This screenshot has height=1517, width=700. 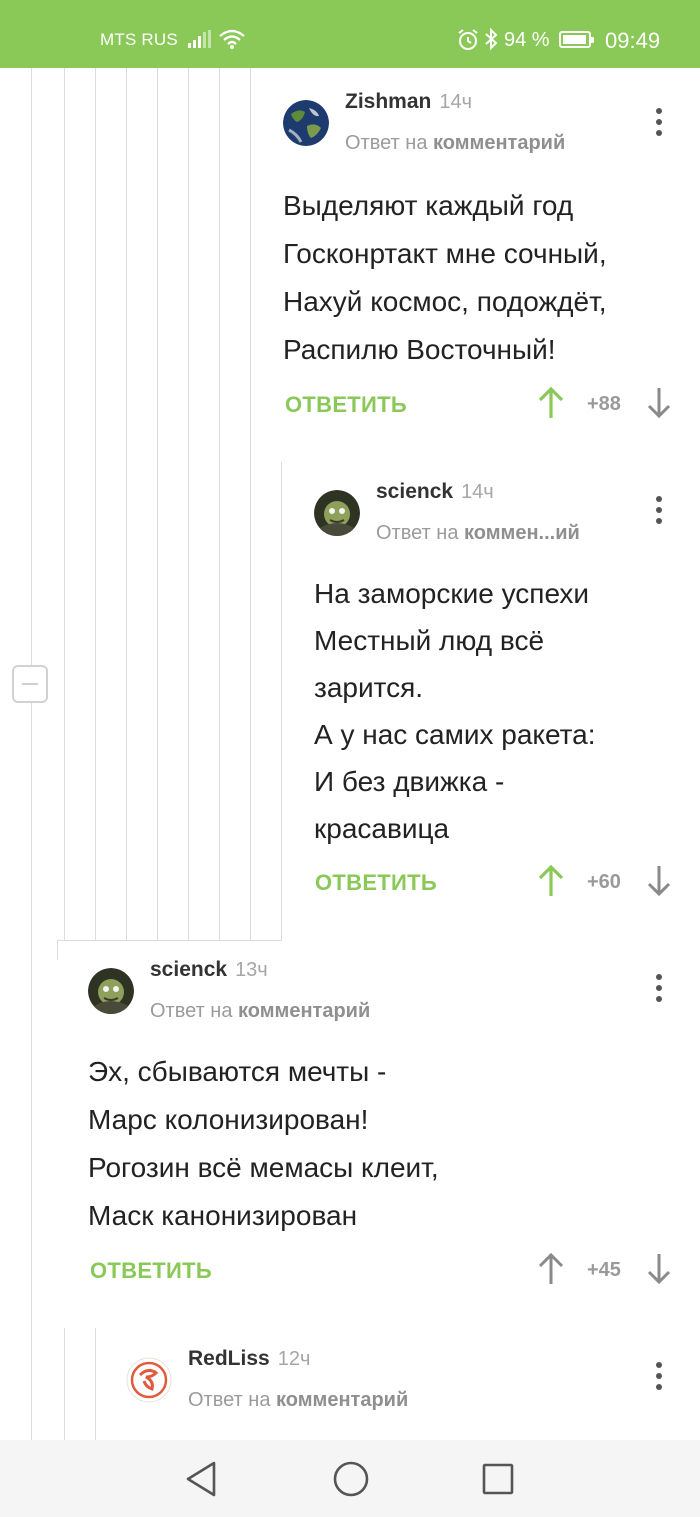 I want to click on bluetooth-icon, so click(x=491, y=42).